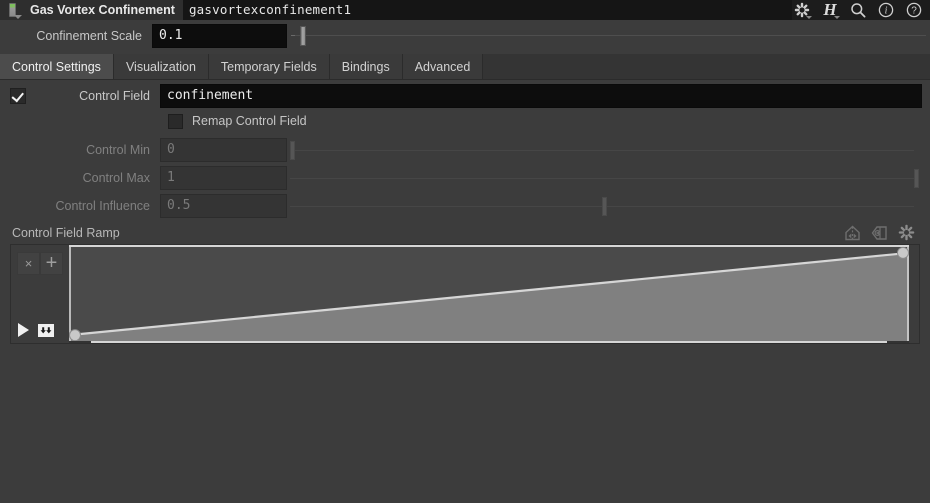  What do you see at coordinates (175, 121) in the screenshot?
I see `remap-control-field-checkbox` at bounding box center [175, 121].